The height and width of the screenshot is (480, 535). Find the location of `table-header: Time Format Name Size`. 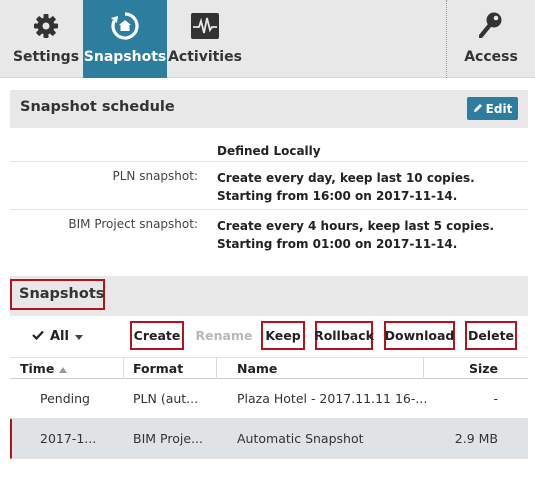

table-header: Time Format Name Size is located at coordinates (269, 368).